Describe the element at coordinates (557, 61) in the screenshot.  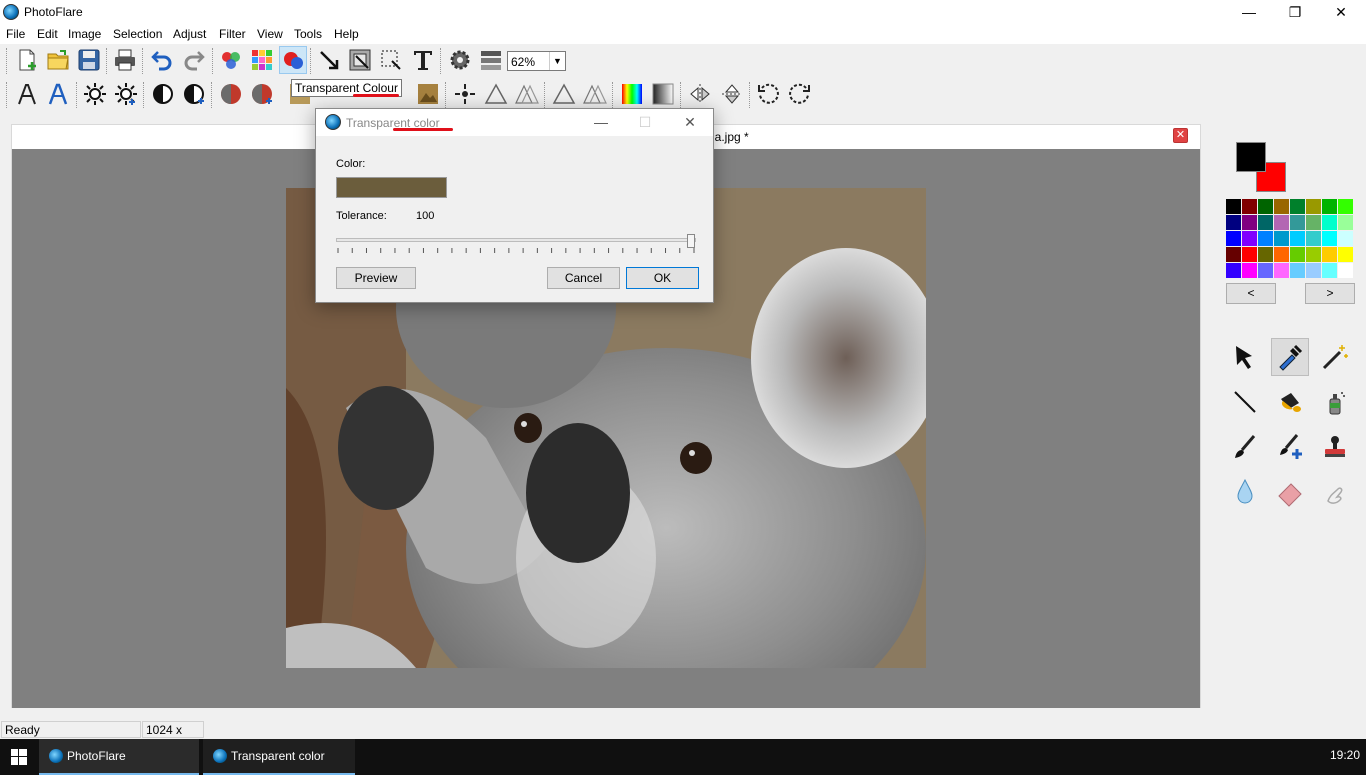
I see `chevron-down-icon: ▼` at that location.